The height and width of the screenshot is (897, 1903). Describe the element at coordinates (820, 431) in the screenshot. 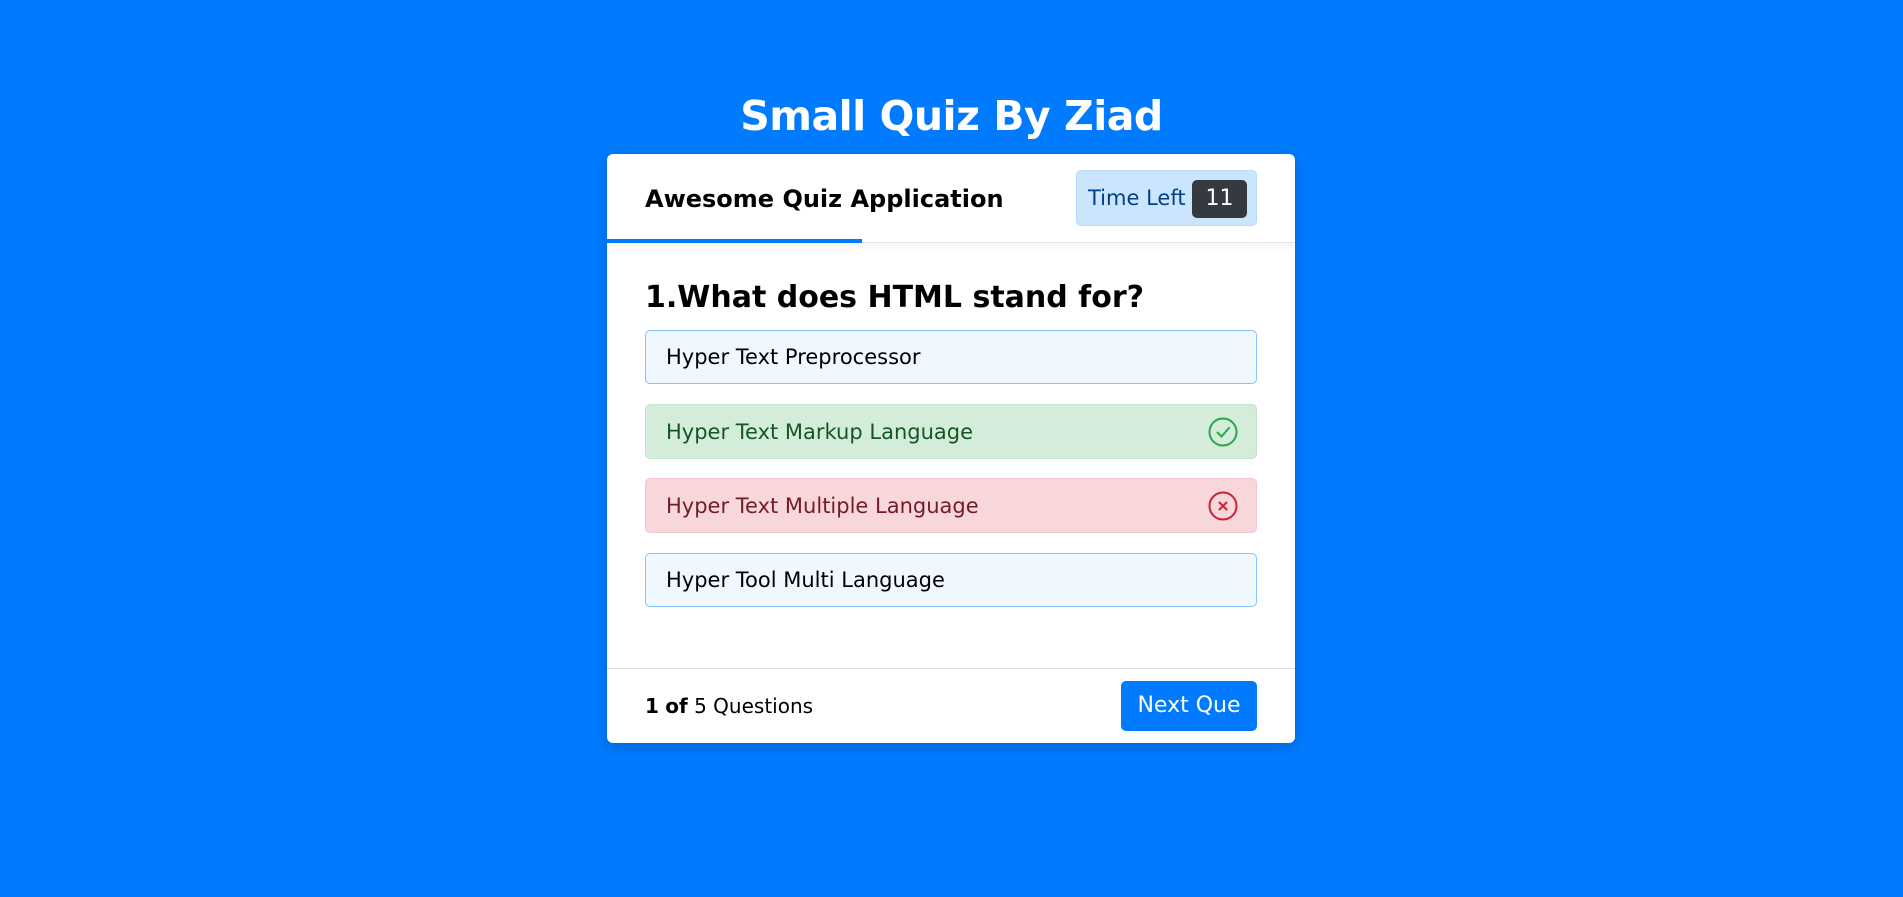

I see `option-label: Hyper Text Markup Language` at that location.